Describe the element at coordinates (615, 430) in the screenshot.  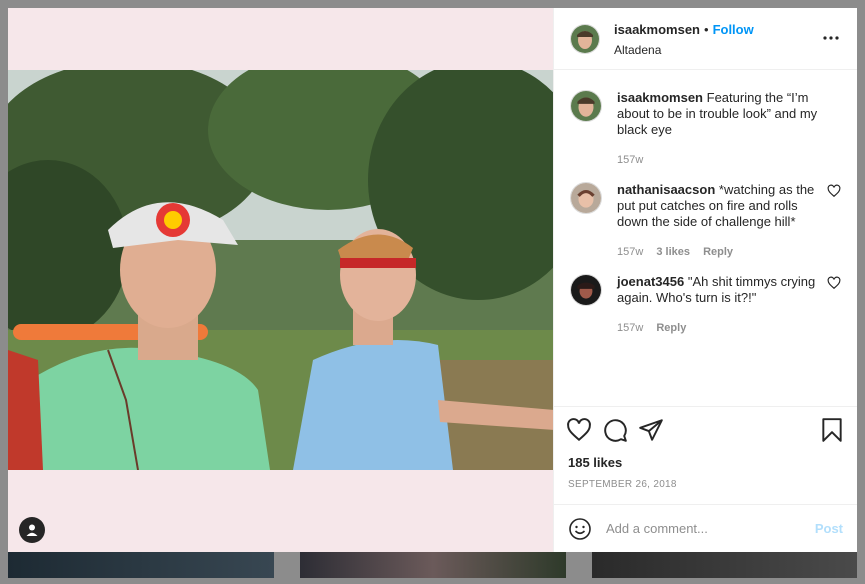
I see `comment-bubble-icon` at that location.